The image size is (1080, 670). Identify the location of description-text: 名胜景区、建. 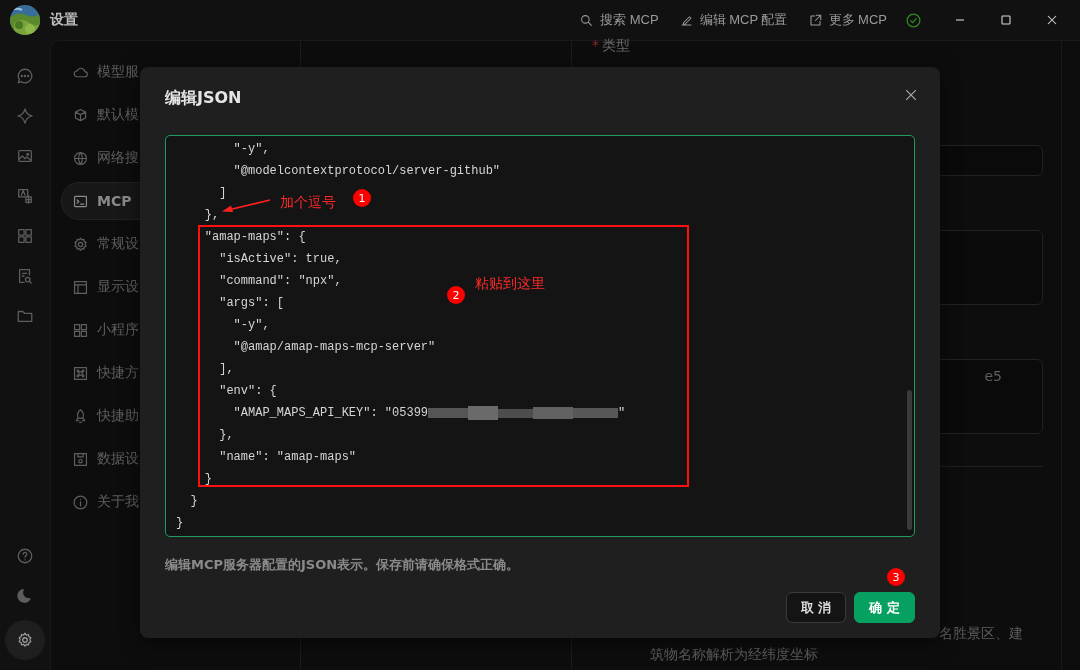
(981, 633).